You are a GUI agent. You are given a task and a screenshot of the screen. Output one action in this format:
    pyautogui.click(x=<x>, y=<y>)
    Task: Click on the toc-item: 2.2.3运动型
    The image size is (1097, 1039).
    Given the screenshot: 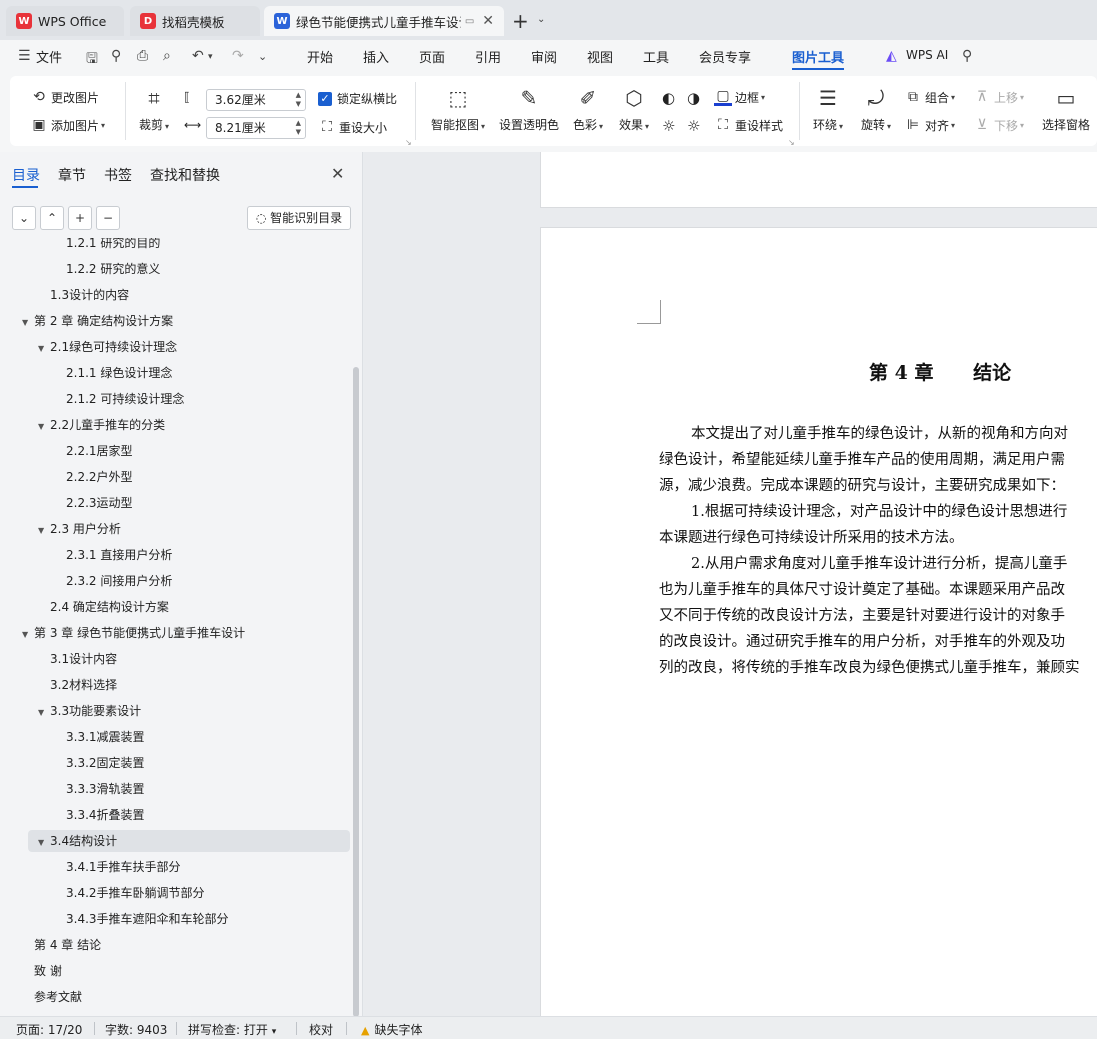 What is the action you would take?
    pyautogui.click(x=93, y=503)
    